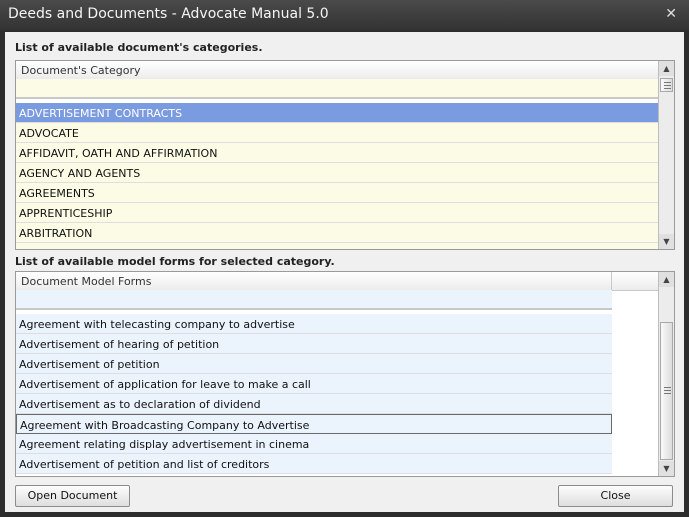 Image resolution: width=689 pixels, height=517 pixels. What do you see at coordinates (49, 133) in the screenshot?
I see `category-row-label: ADVOCATE` at bounding box center [49, 133].